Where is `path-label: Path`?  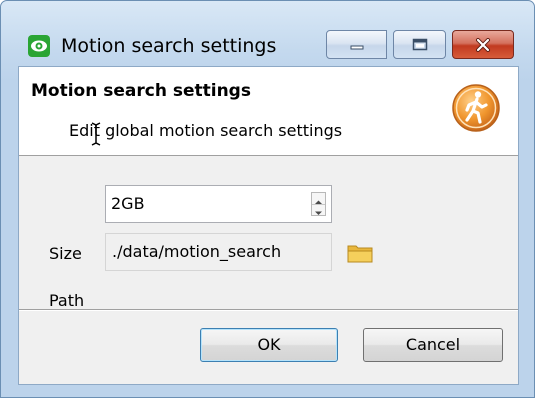 path-label: Path is located at coordinates (67, 300).